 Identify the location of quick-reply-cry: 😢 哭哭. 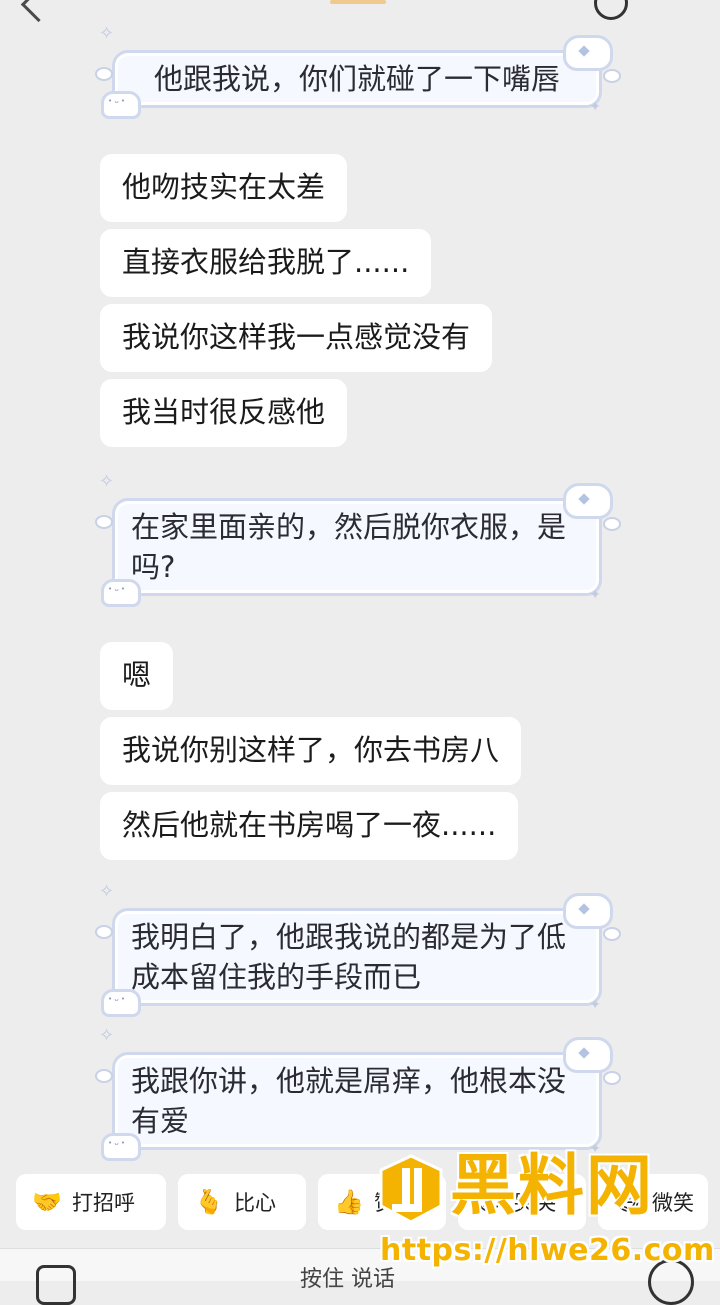
(522, 1202).